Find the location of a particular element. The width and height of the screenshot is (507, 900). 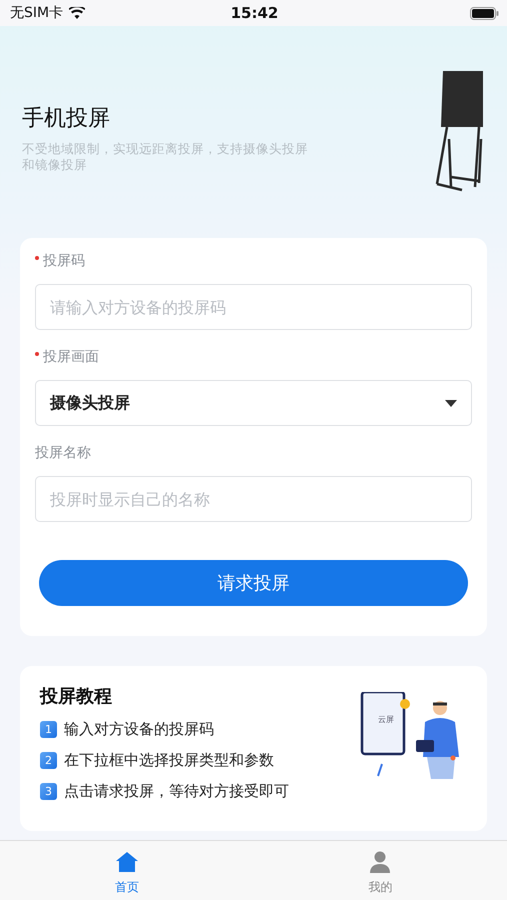

tab-bar-item: 首页 is located at coordinates (127, 870).